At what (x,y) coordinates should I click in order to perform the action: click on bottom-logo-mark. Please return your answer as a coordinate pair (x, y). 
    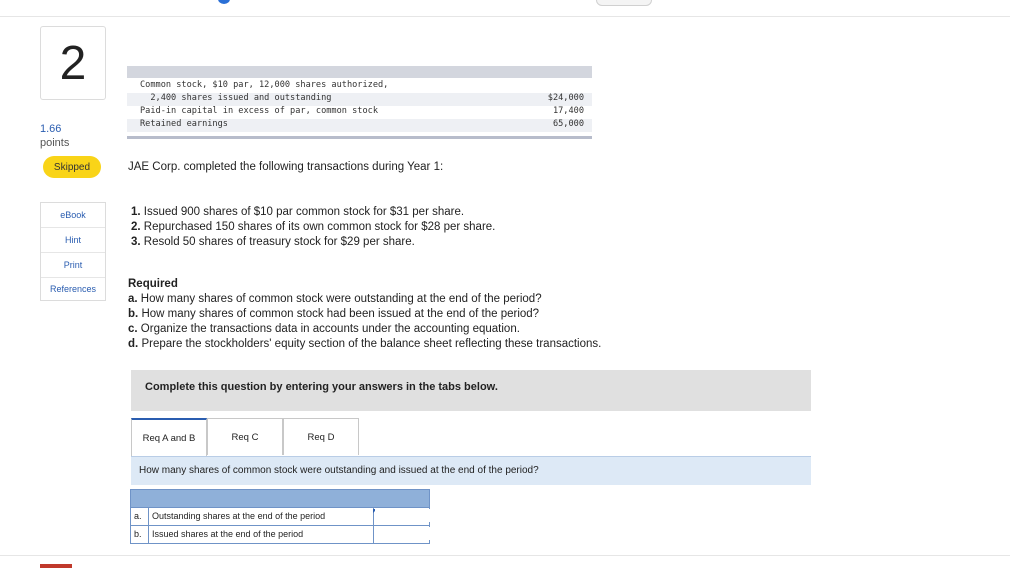
    Looking at the image, I should click on (56, 566).